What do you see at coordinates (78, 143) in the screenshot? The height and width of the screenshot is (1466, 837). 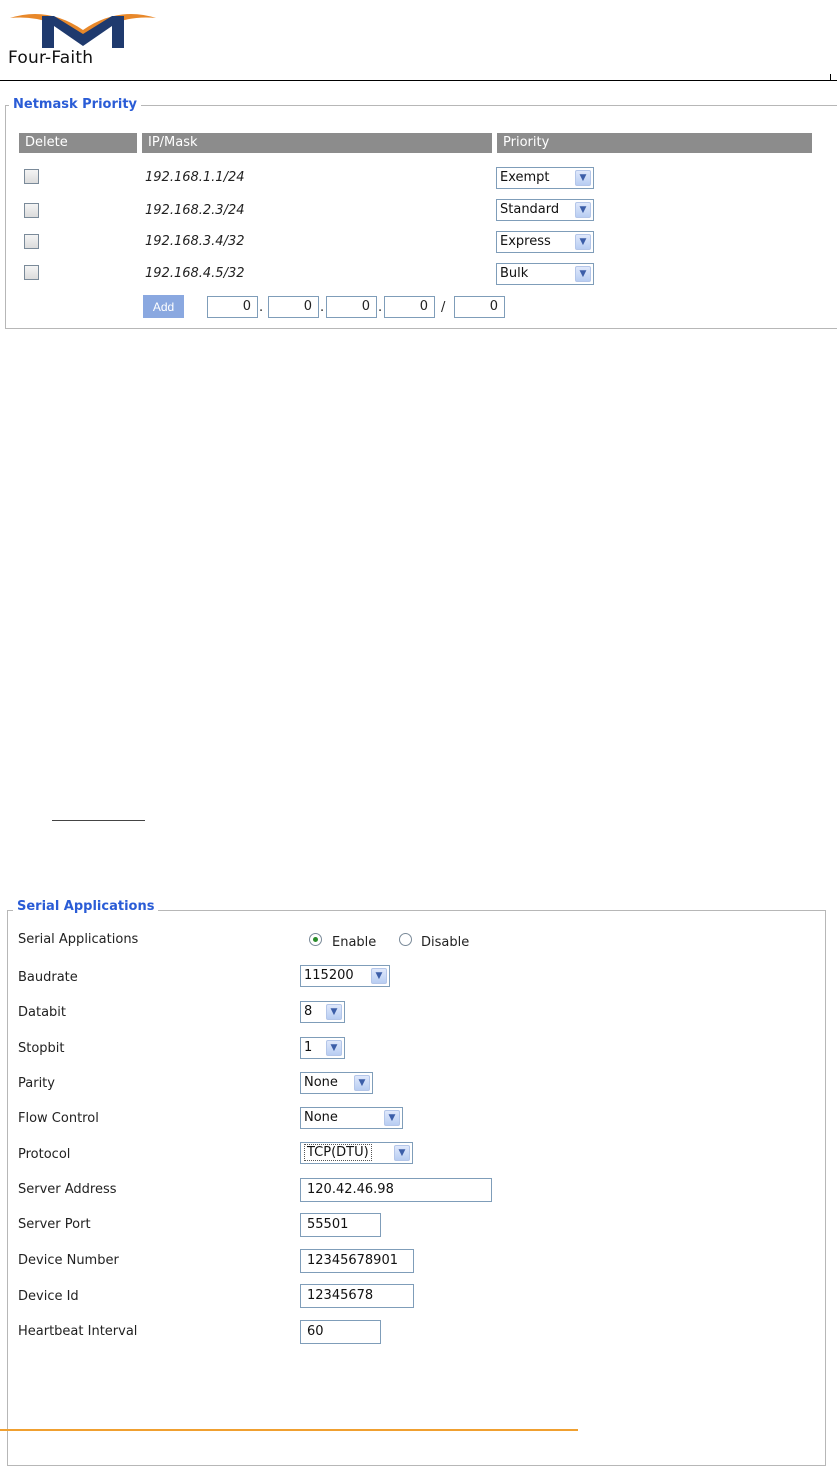 I see `column-header-delete: Delete` at bounding box center [78, 143].